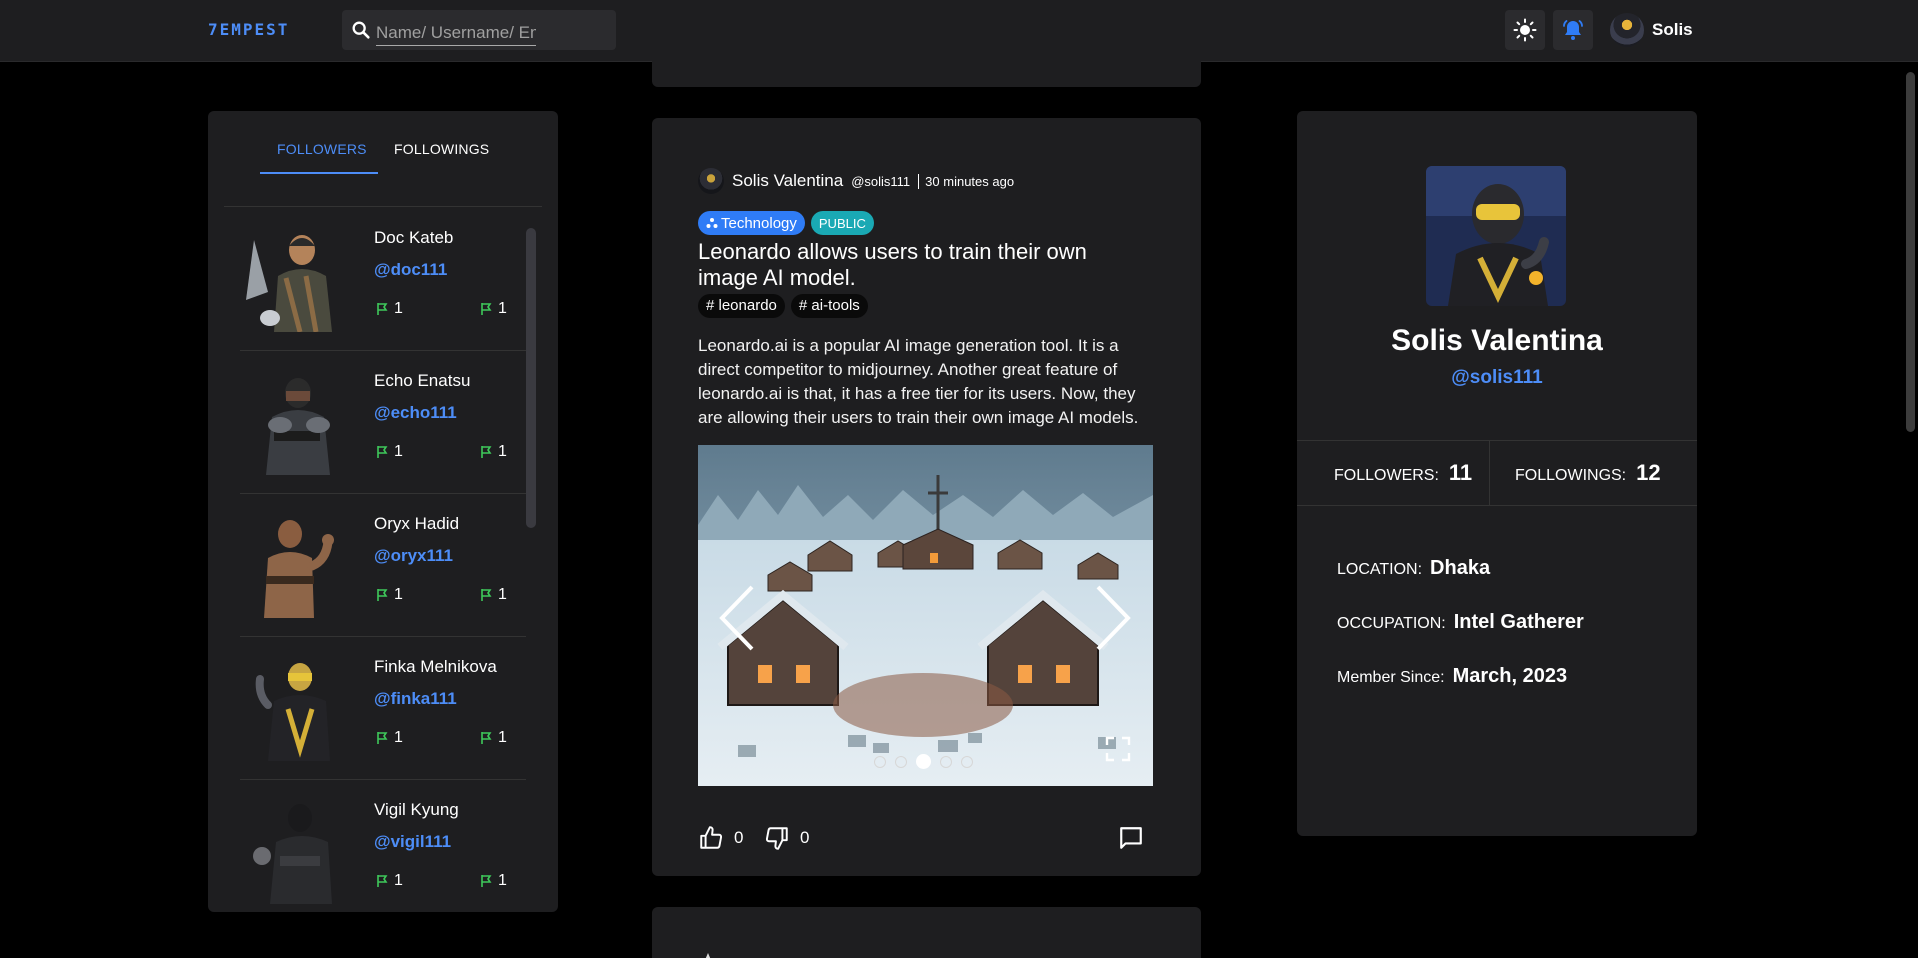 The height and width of the screenshot is (958, 1918). I want to click on post-actions: 0 0, so click(928, 839).